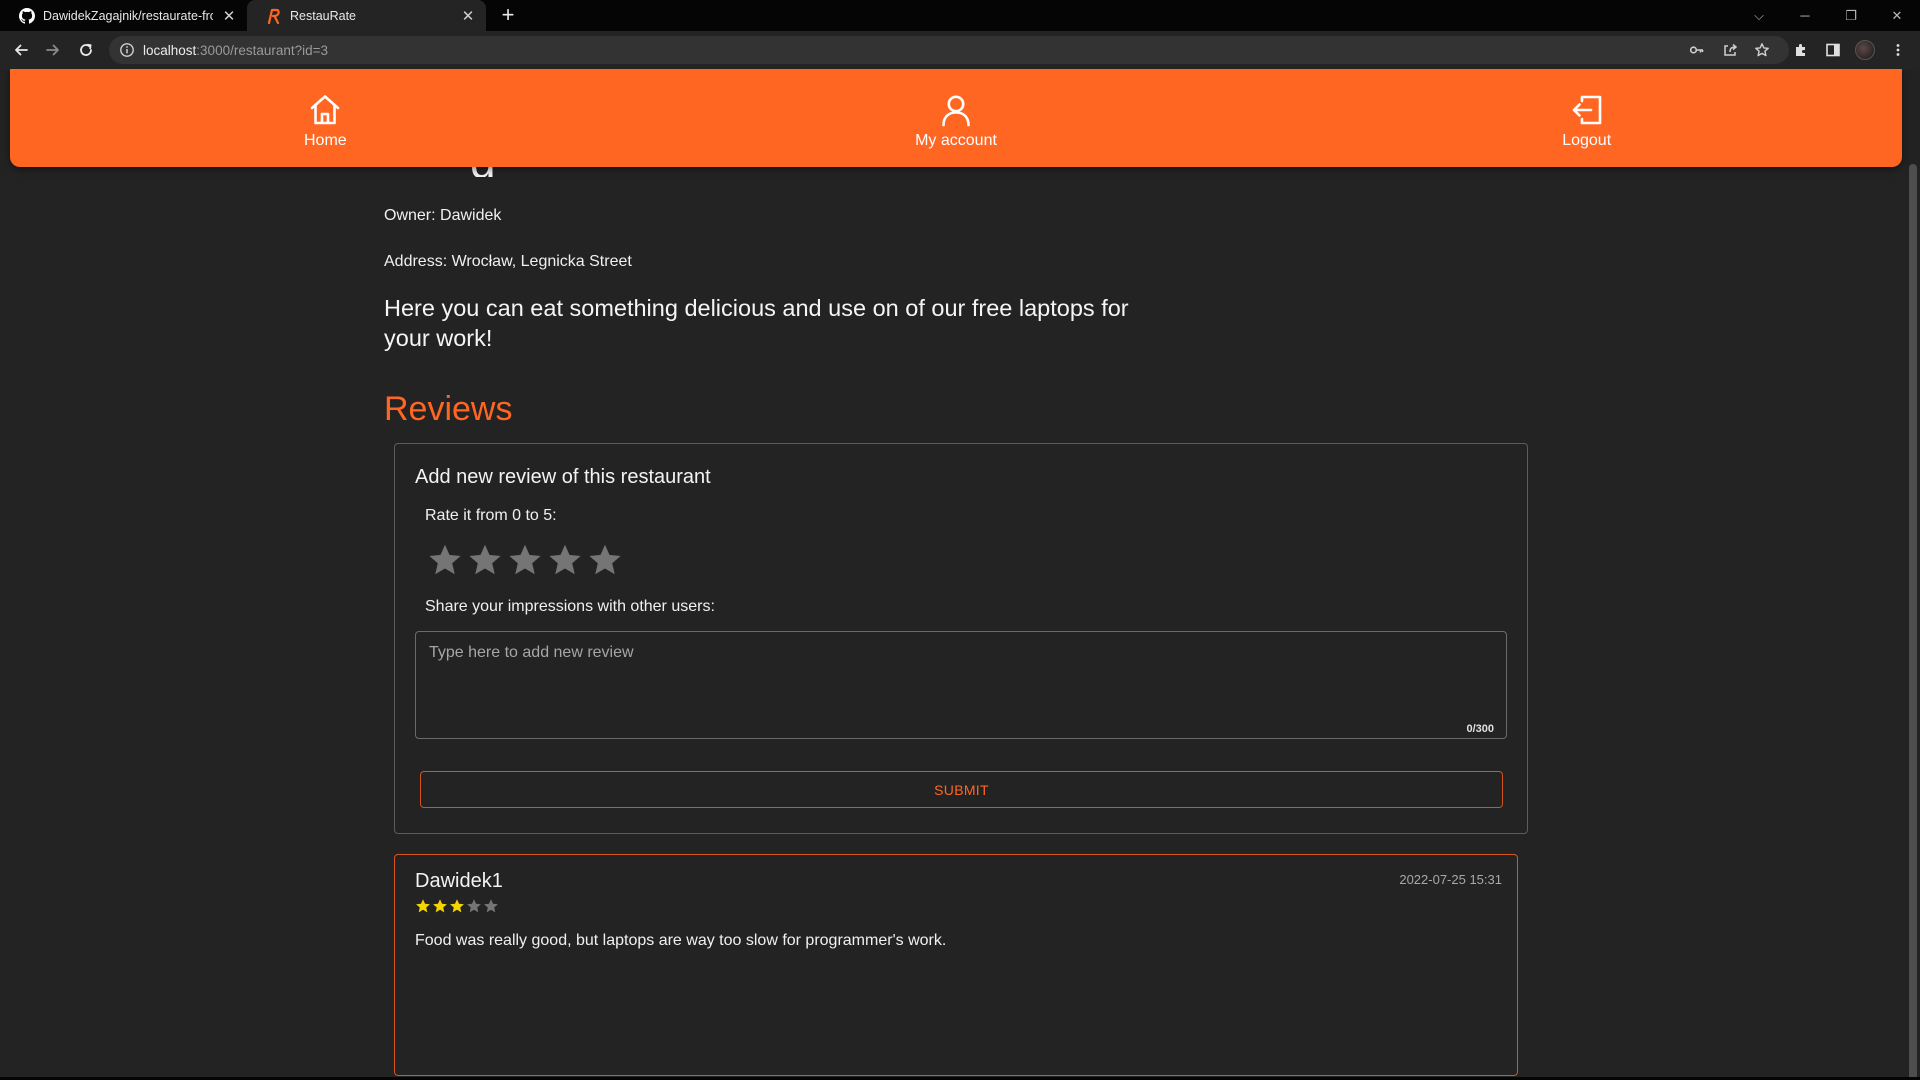 The image size is (1920, 1080). I want to click on arrow-left-icon, so click(21, 50).